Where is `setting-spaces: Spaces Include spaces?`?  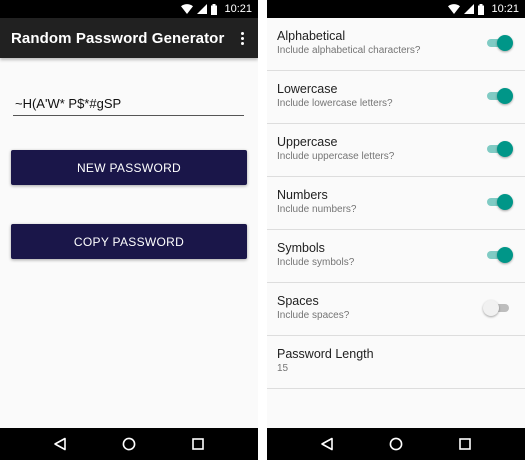
setting-spaces: Spaces Include spaces? is located at coordinates (396, 309).